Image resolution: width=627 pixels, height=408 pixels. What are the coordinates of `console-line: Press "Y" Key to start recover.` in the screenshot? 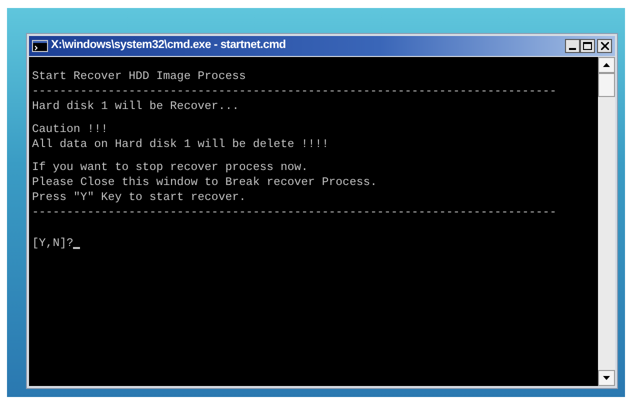 It's located at (139, 197).